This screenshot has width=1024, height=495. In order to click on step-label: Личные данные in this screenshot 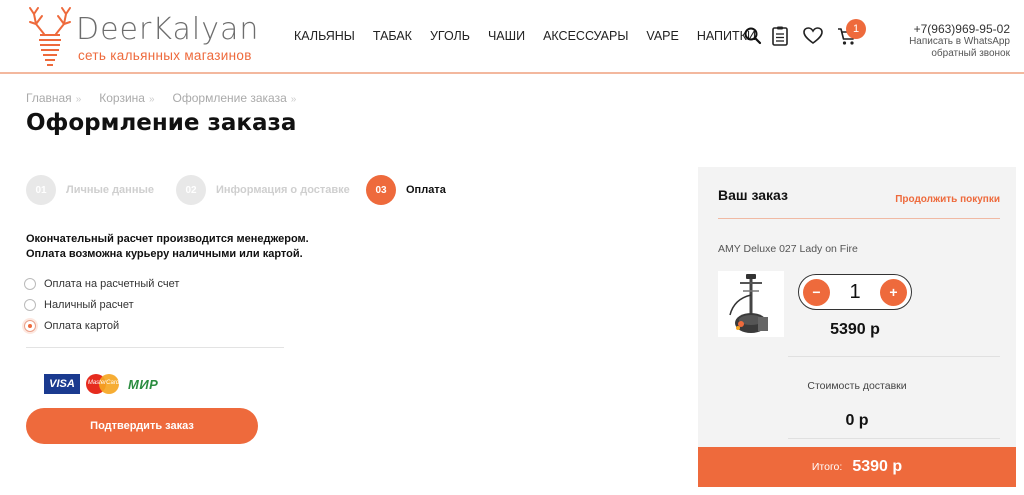, I will do `click(110, 190)`.